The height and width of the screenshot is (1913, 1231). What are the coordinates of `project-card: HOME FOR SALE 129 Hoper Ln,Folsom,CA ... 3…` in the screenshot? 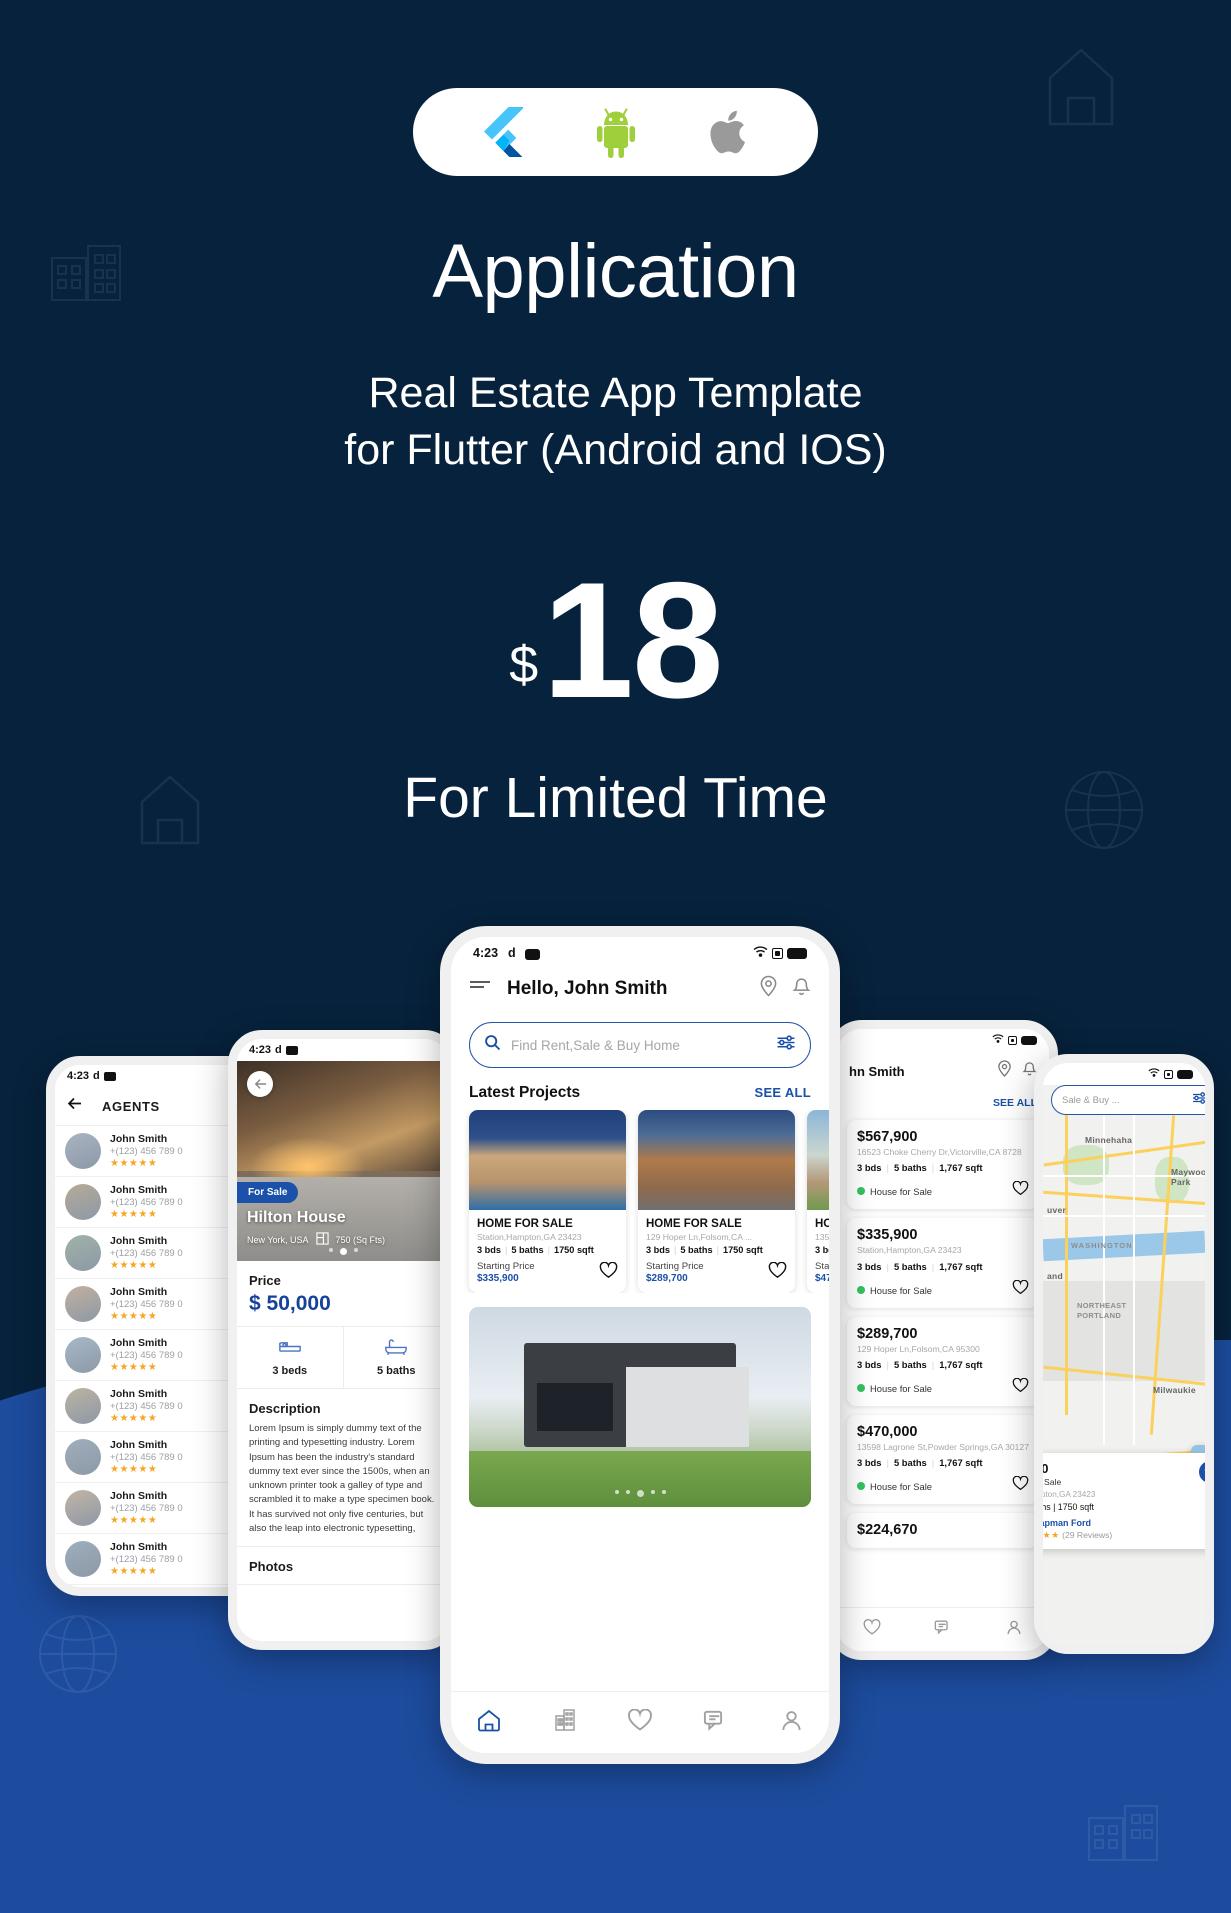 It's located at (716, 1201).